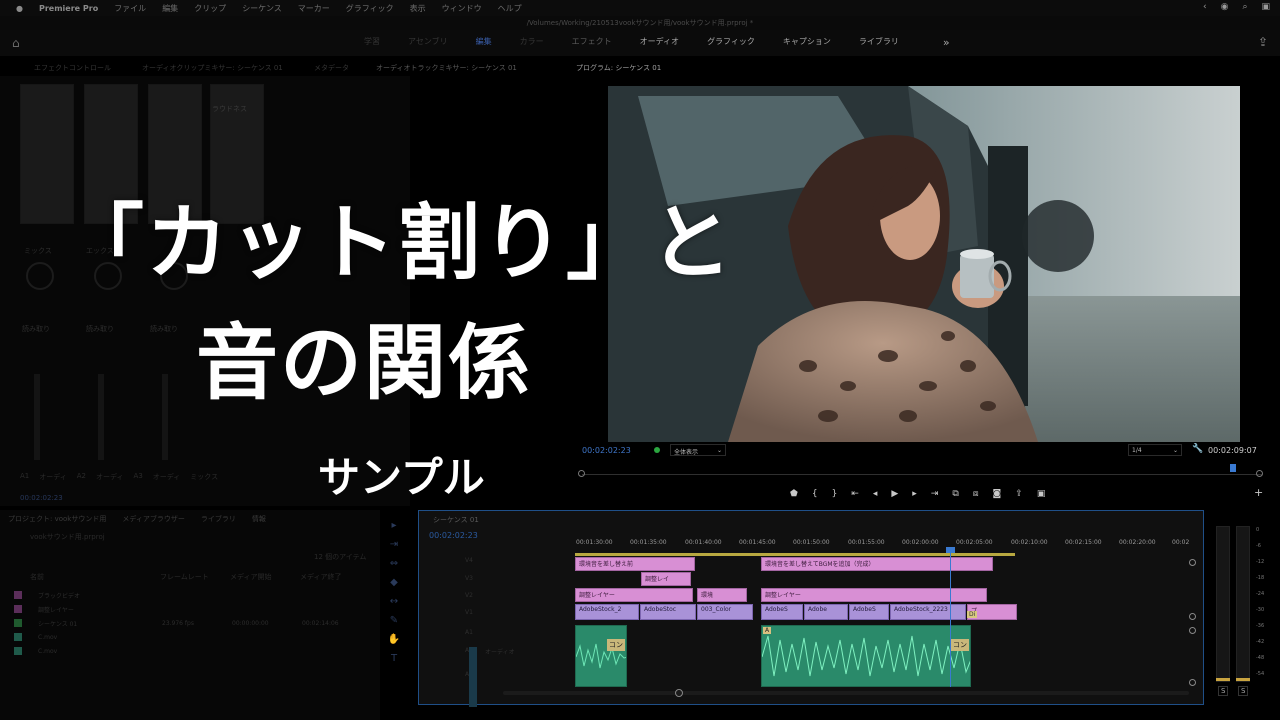  Describe the element at coordinates (1019, 494) in the screenshot. I see `lift-icon: ⇪` at that location.